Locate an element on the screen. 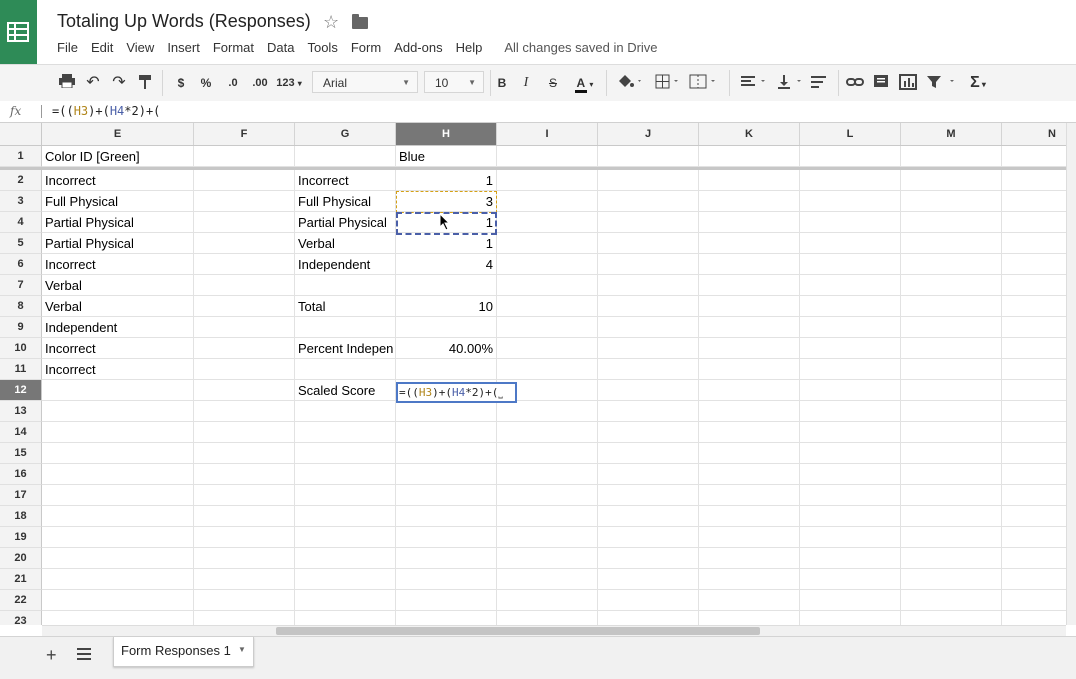  menu-edit: Edit is located at coordinates (102, 49).